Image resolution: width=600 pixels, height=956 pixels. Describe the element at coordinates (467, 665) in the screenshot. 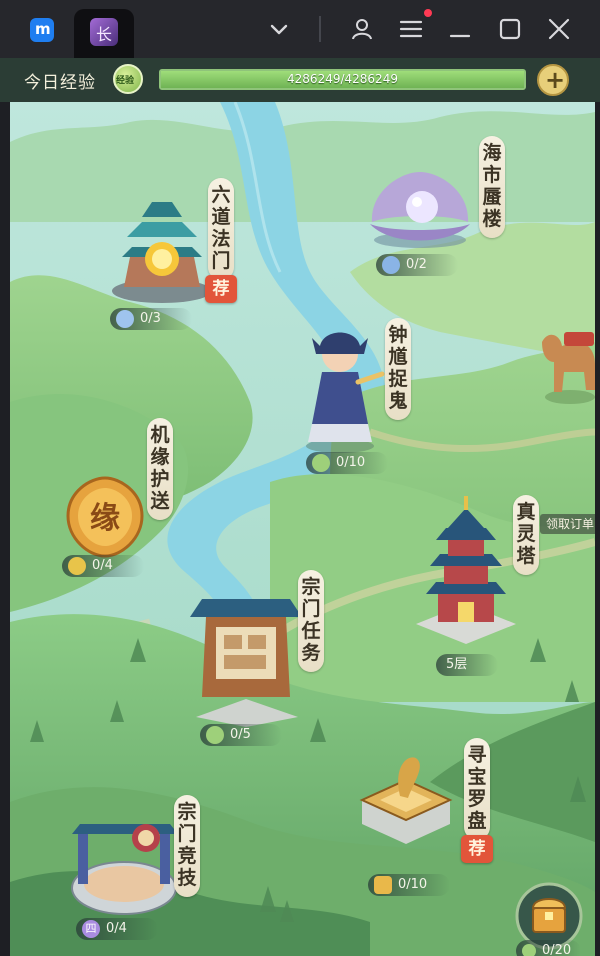

I see `counter-zhenling: 5层` at that location.